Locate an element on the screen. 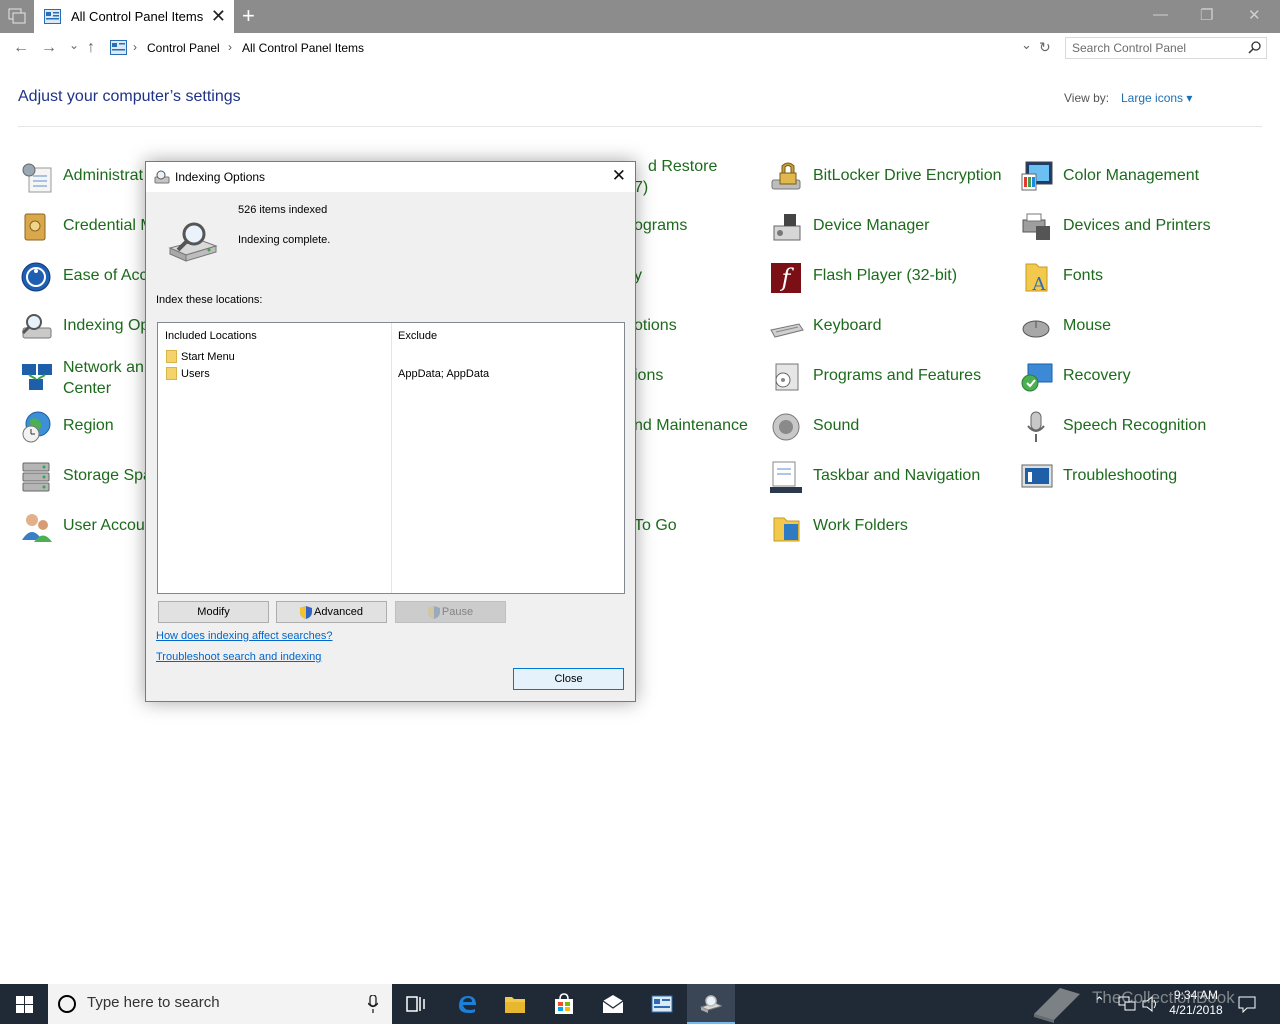 This screenshot has height=1024, width=1280. close-button: ✕ is located at coordinates (1254, 15).